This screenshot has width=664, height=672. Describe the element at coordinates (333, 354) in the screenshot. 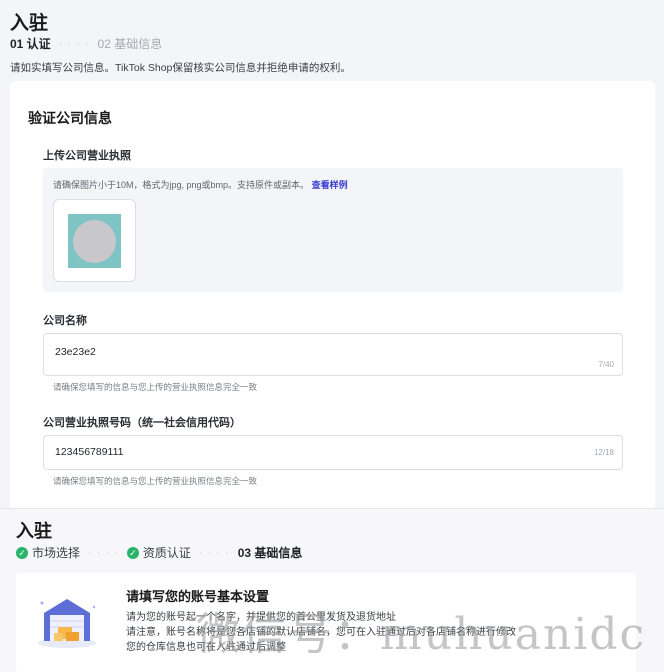

I see `company-name-input: 23e23e2 7/40` at that location.